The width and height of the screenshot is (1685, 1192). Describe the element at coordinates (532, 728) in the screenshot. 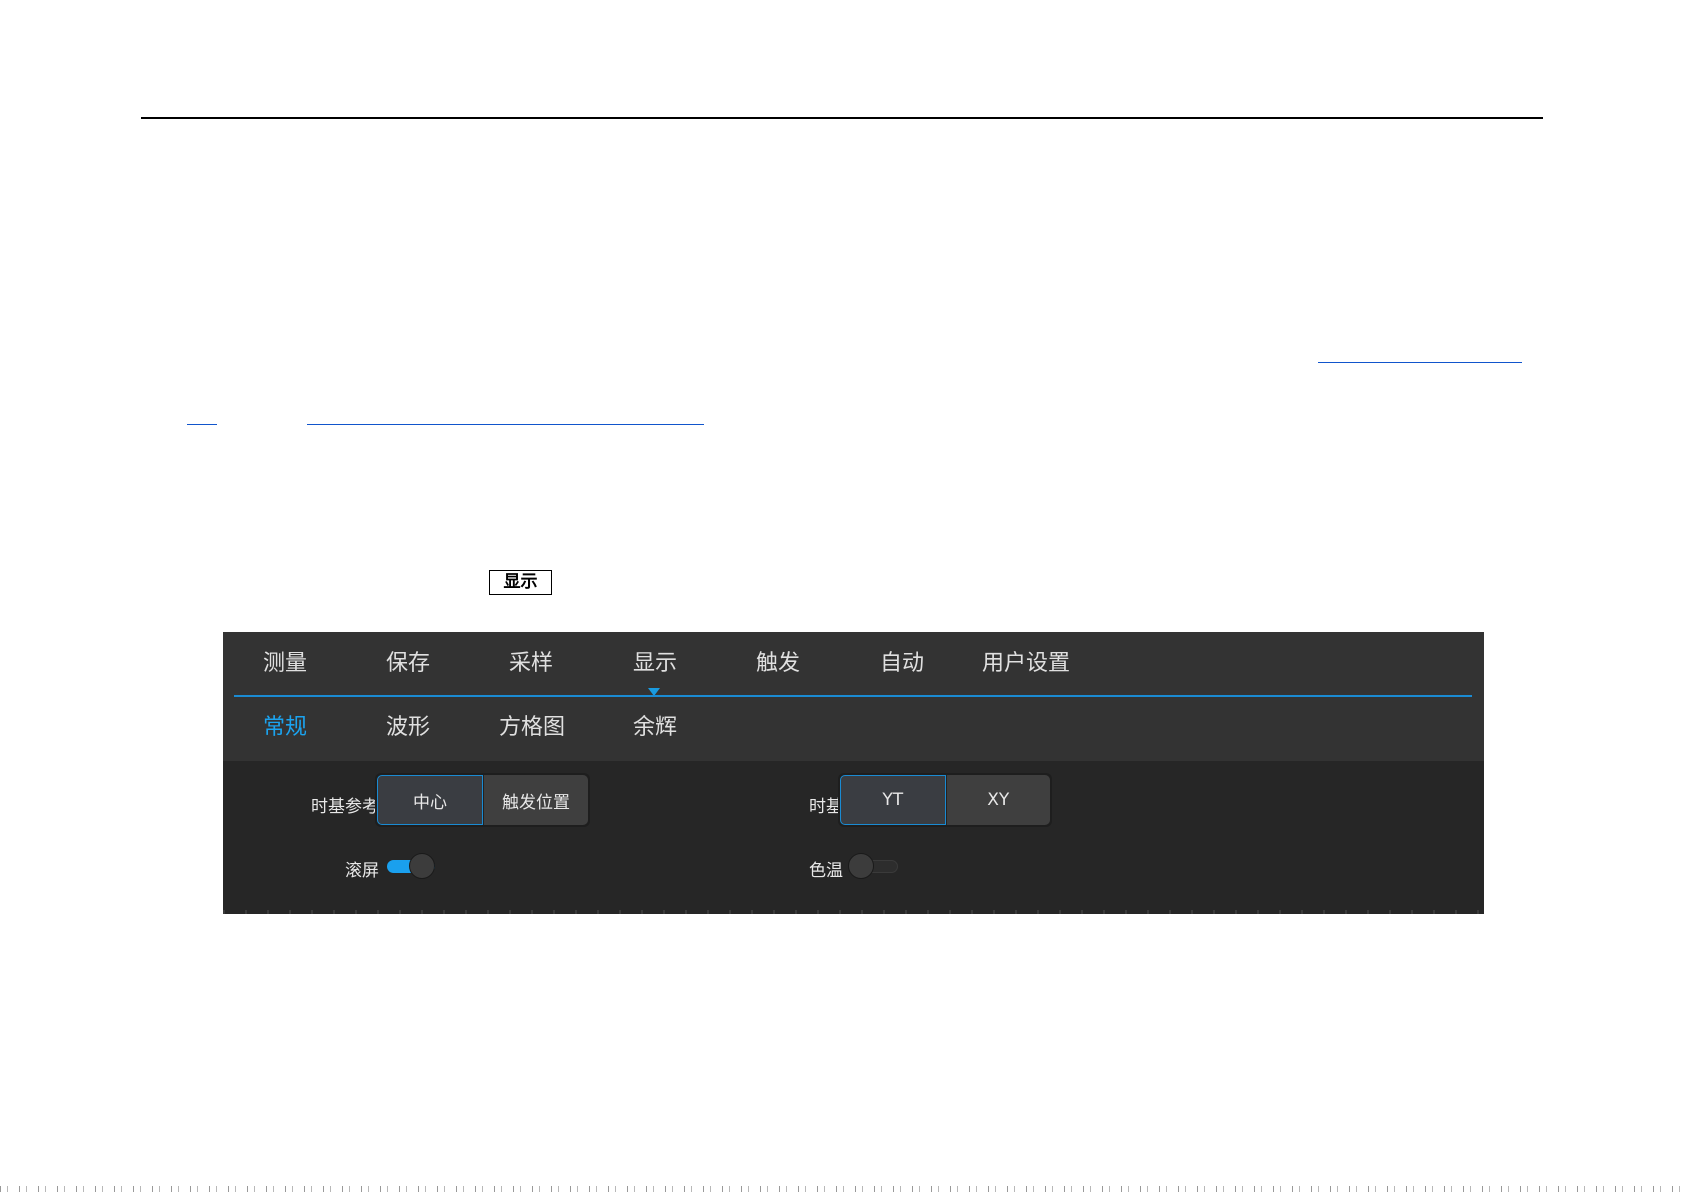

I see `tab-grid: 方格图` at that location.